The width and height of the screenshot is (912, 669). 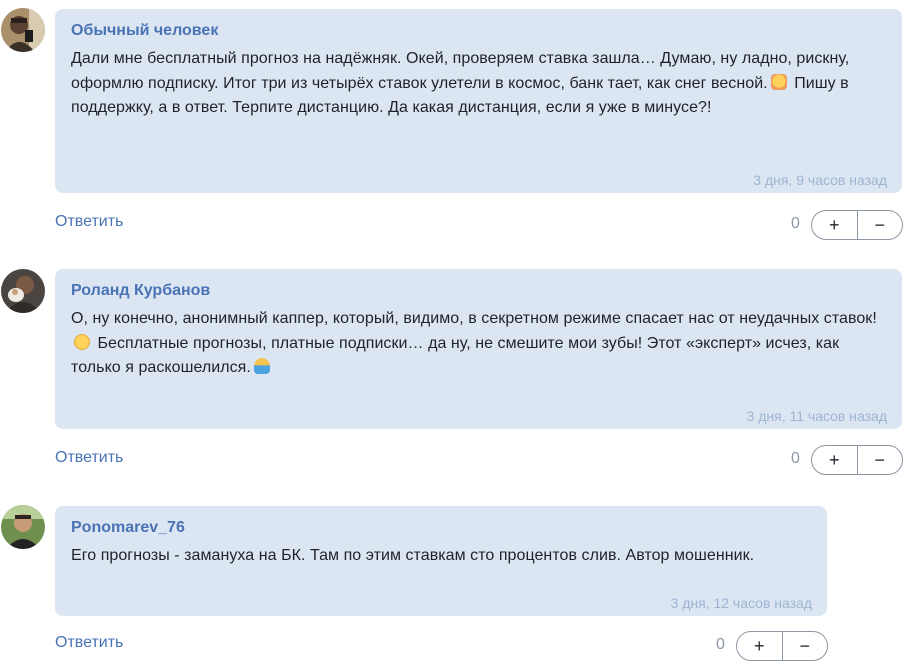 I want to click on author-name: Ponomarev_76, so click(x=441, y=528).